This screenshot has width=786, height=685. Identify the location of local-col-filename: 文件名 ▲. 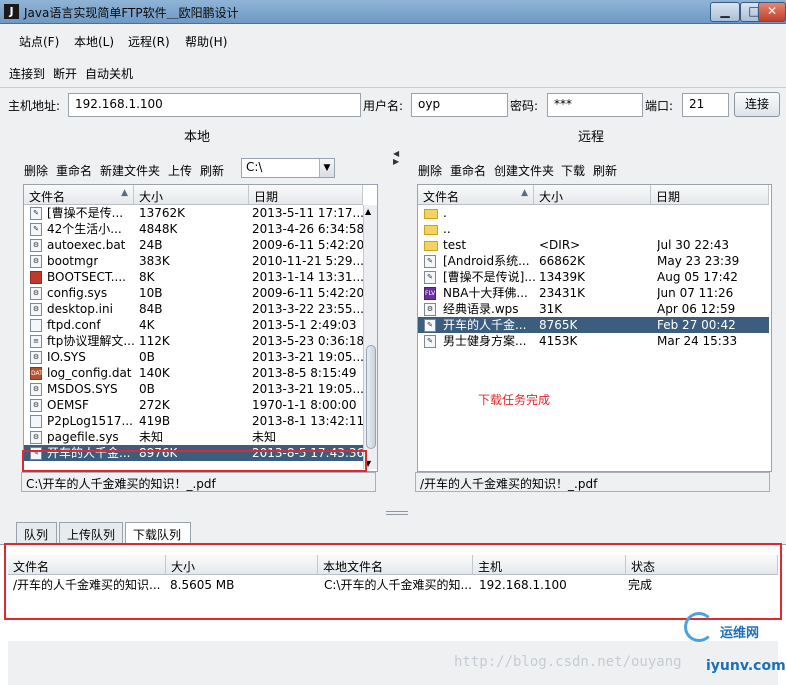
(79, 195).